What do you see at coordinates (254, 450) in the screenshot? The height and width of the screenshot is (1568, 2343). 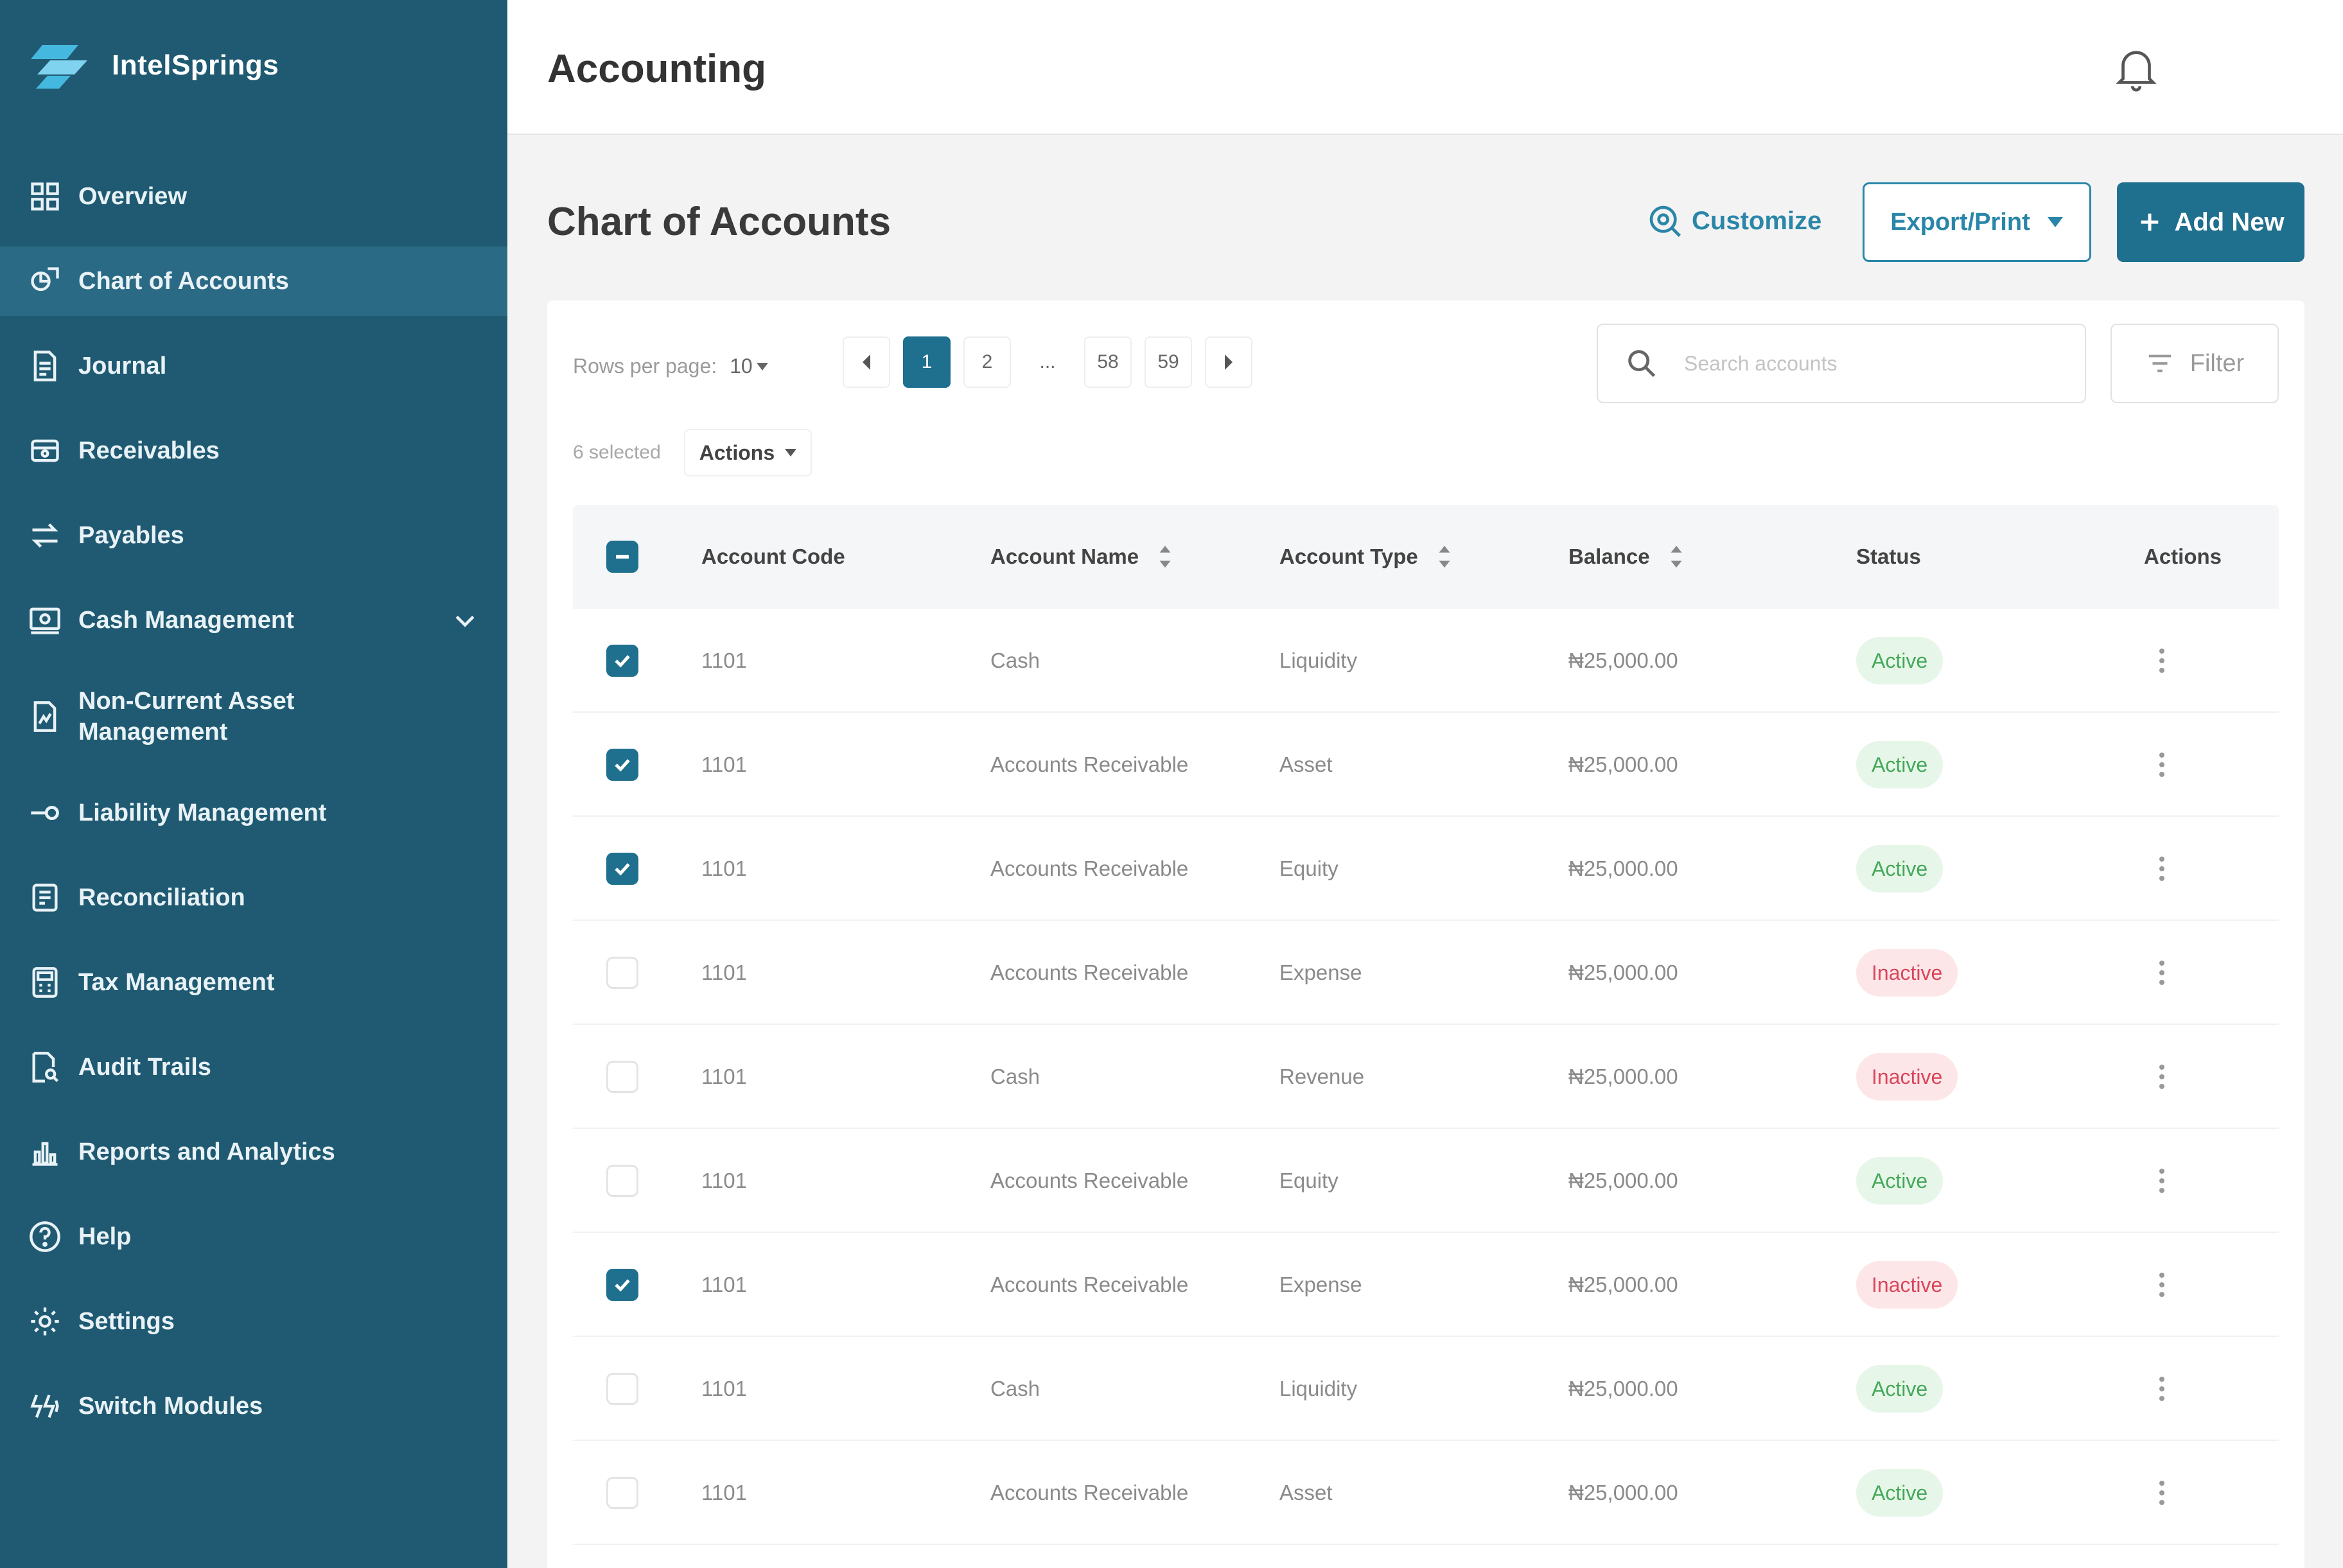 I see `sidebar-item-receivables: Receivables` at bounding box center [254, 450].